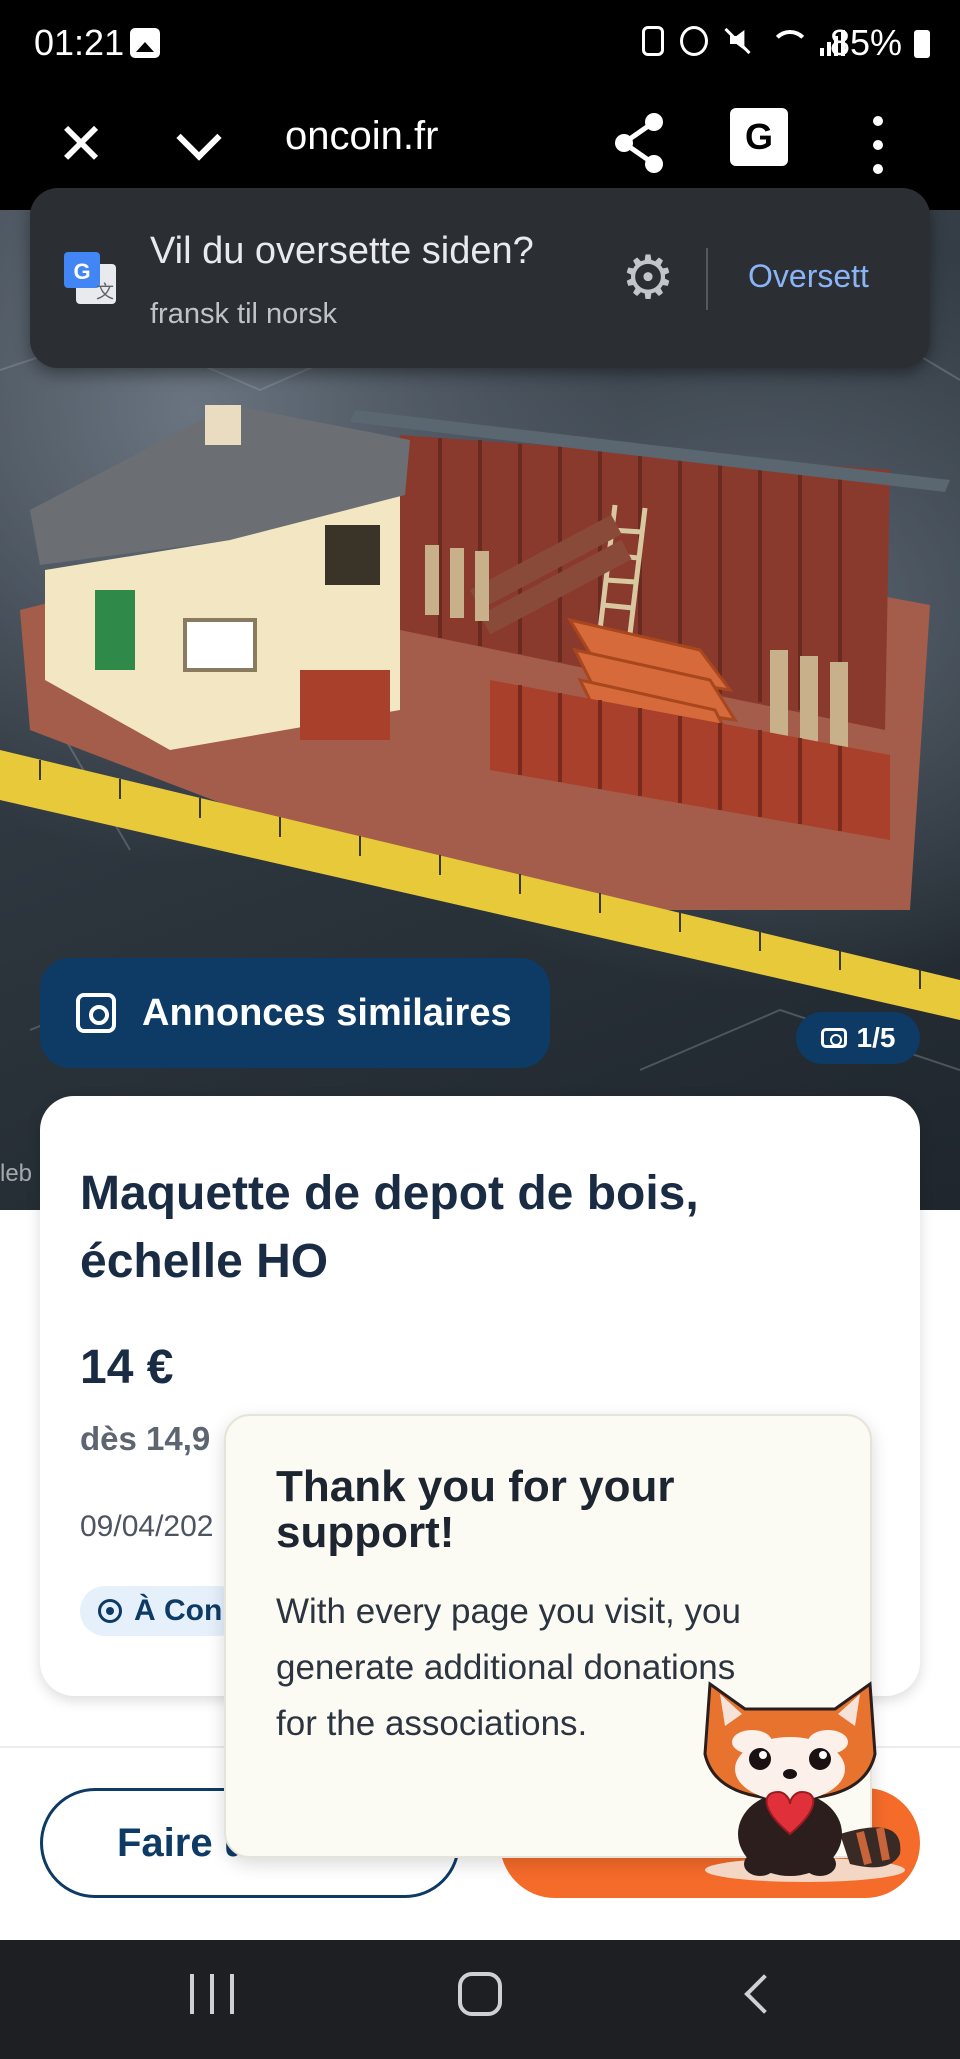 The height and width of the screenshot is (2059, 960). Describe the element at coordinates (16, 1173) in the screenshot. I see `photo-watermark: leb` at that location.